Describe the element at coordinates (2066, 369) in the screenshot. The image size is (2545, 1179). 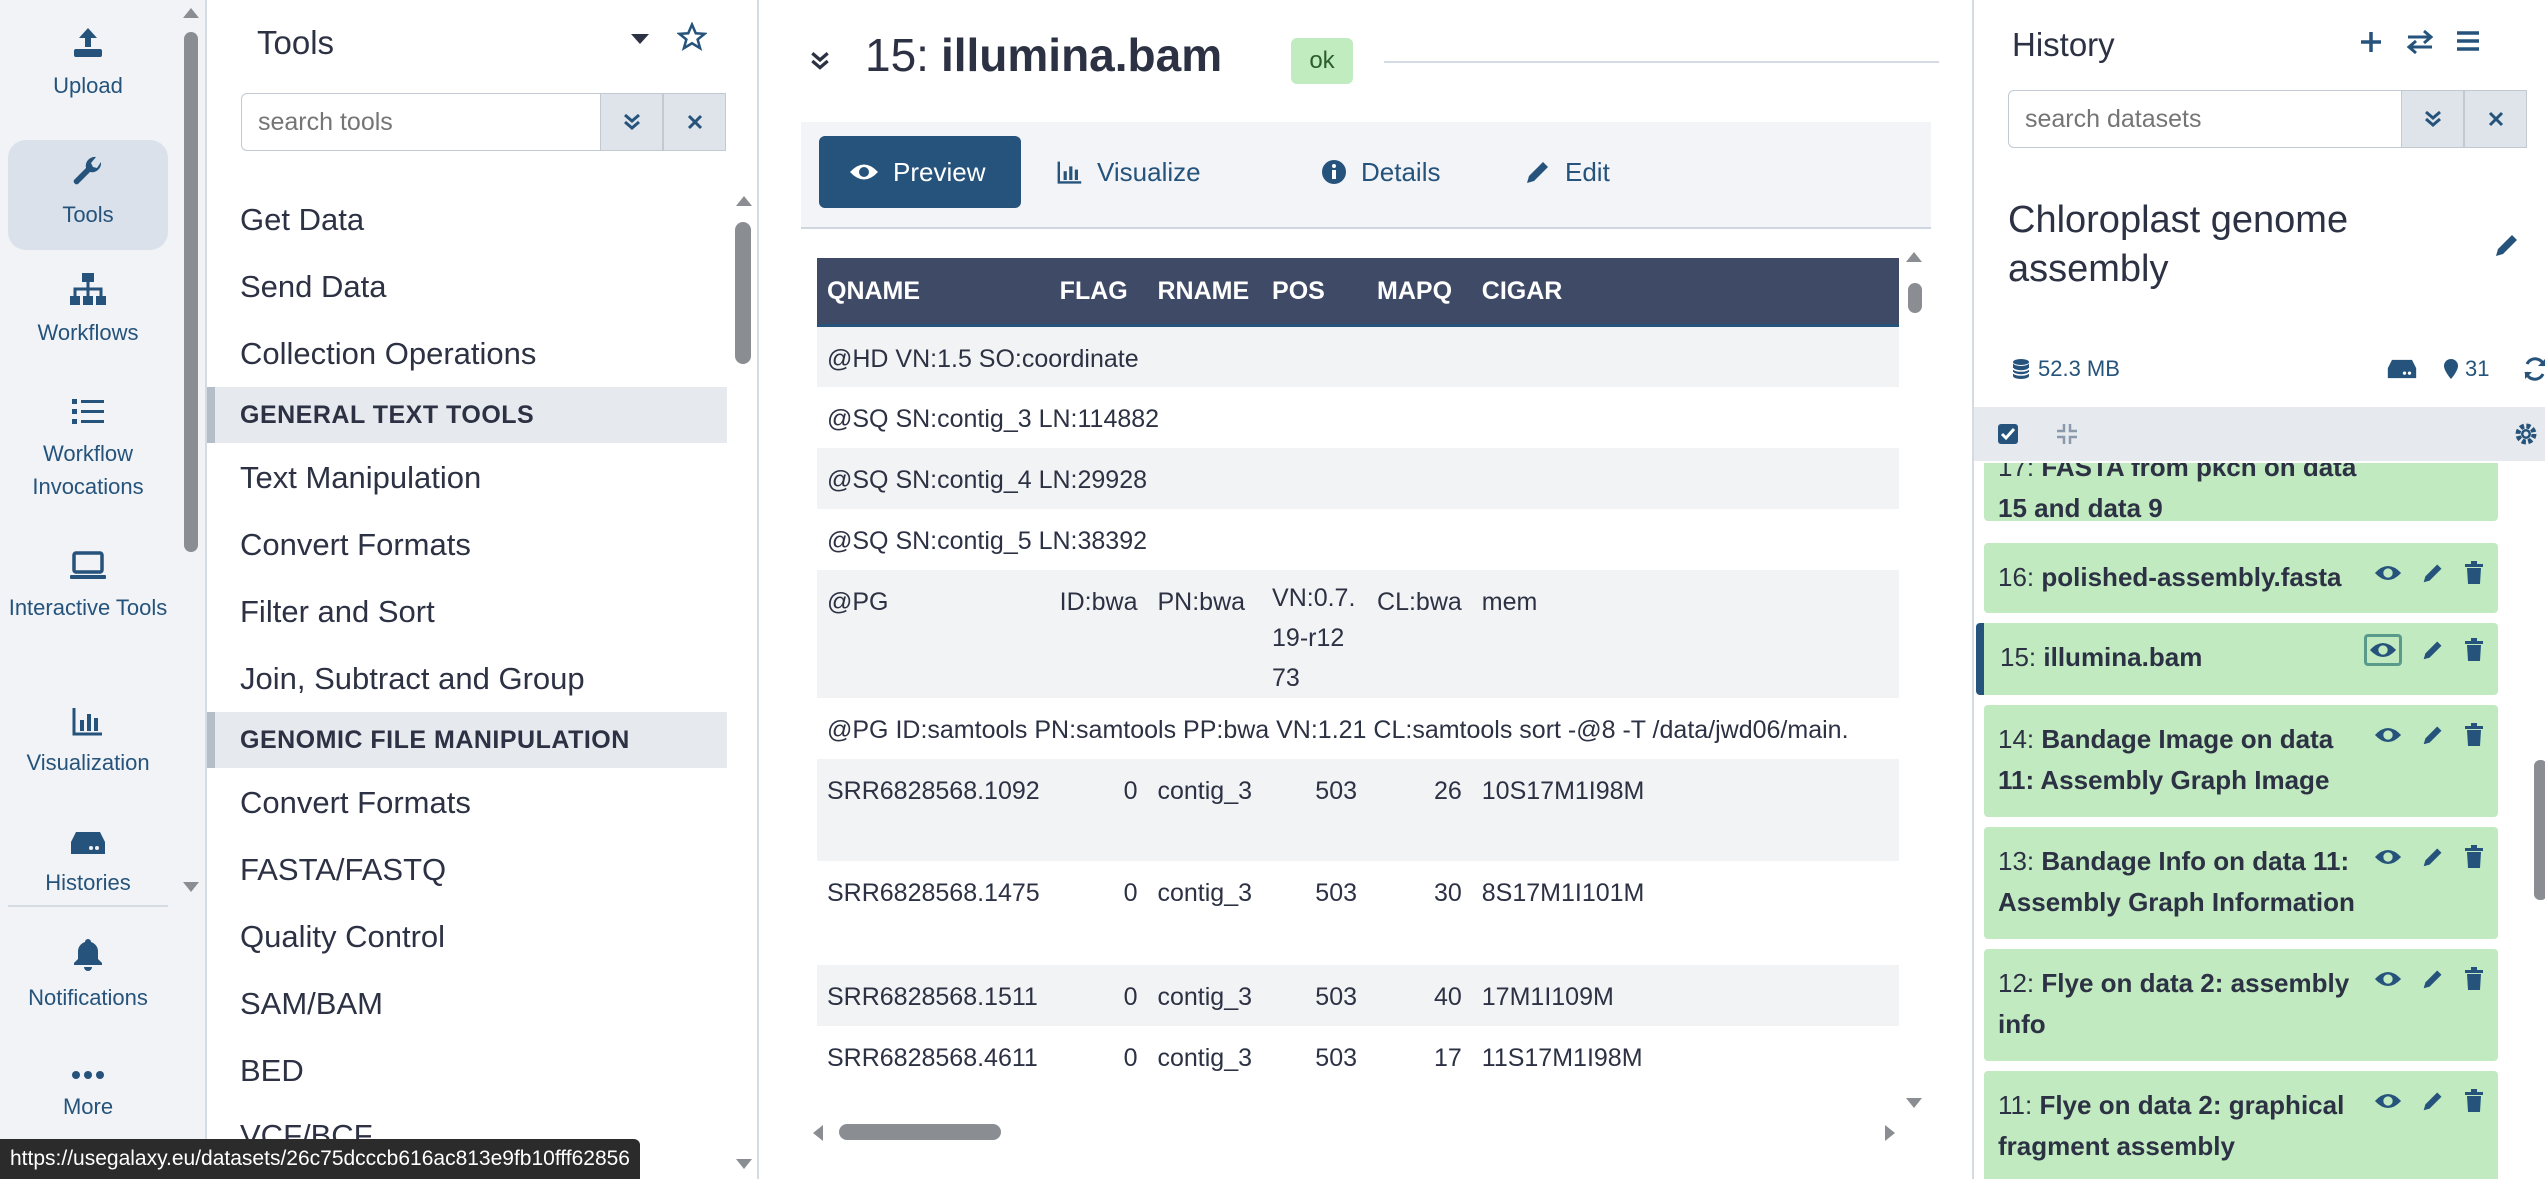
I see `history-size: 52.3 MB` at that location.